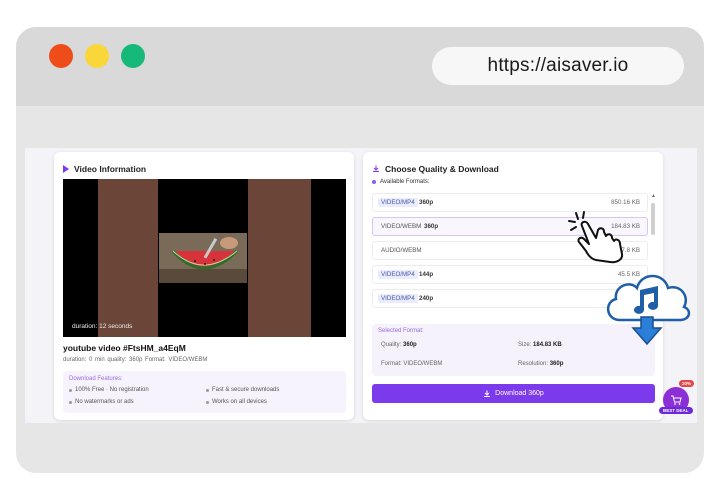 The image size is (720, 500). Describe the element at coordinates (596, 237) in the screenshot. I see `tap-hand-icon` at that location.